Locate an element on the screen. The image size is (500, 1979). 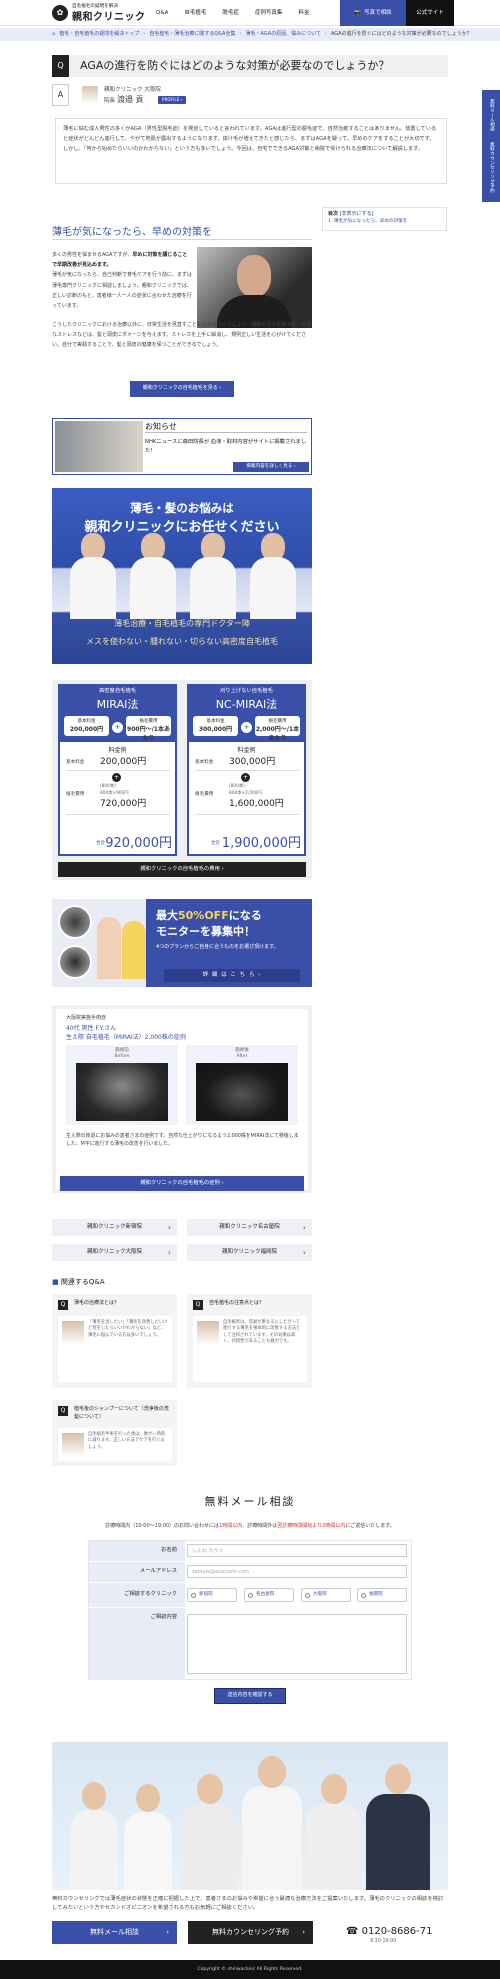
name-input: しんわ たろう is located at coordinates (297, 1550).